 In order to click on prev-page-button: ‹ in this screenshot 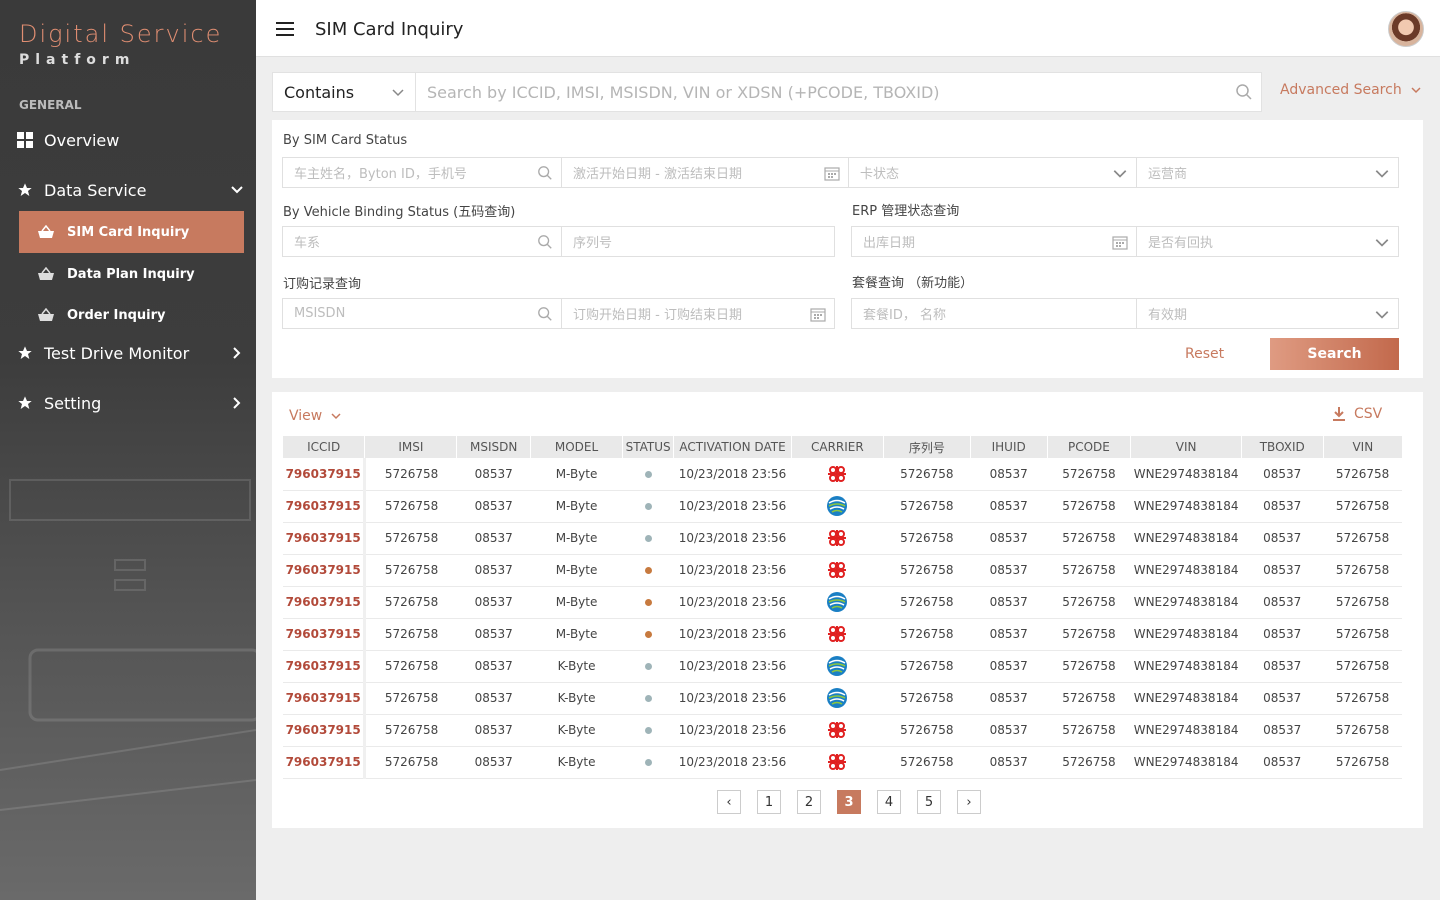, I will do `click(729, 802)`.